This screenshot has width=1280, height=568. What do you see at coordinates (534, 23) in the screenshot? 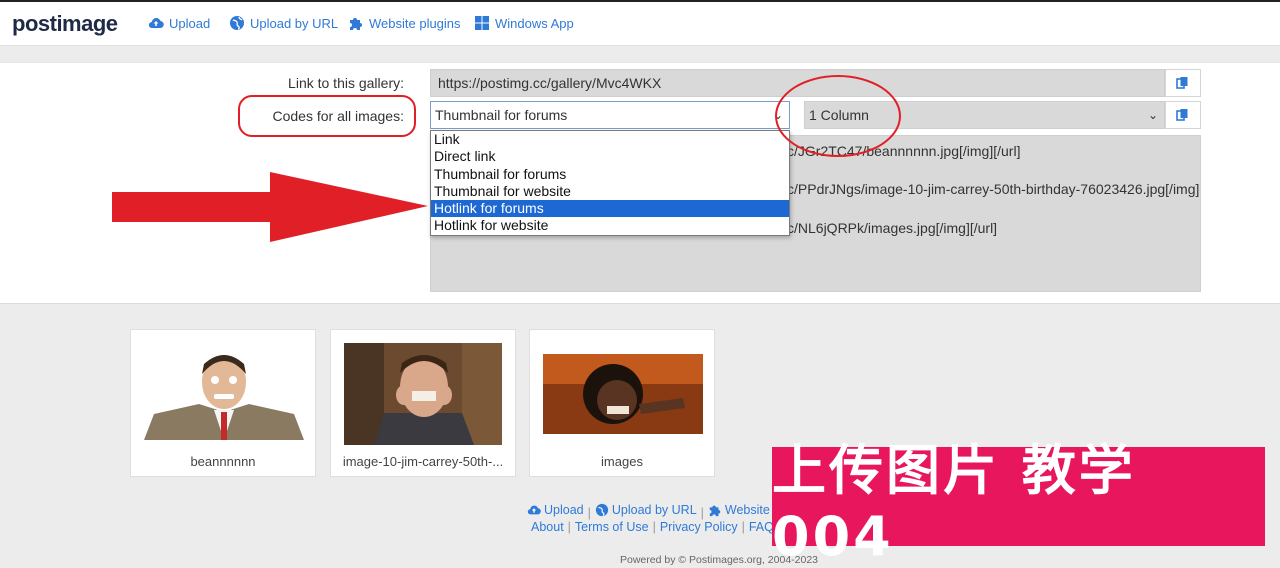
I see `nav-windows-app-label: Windows App` at bounding box center [534, 23].